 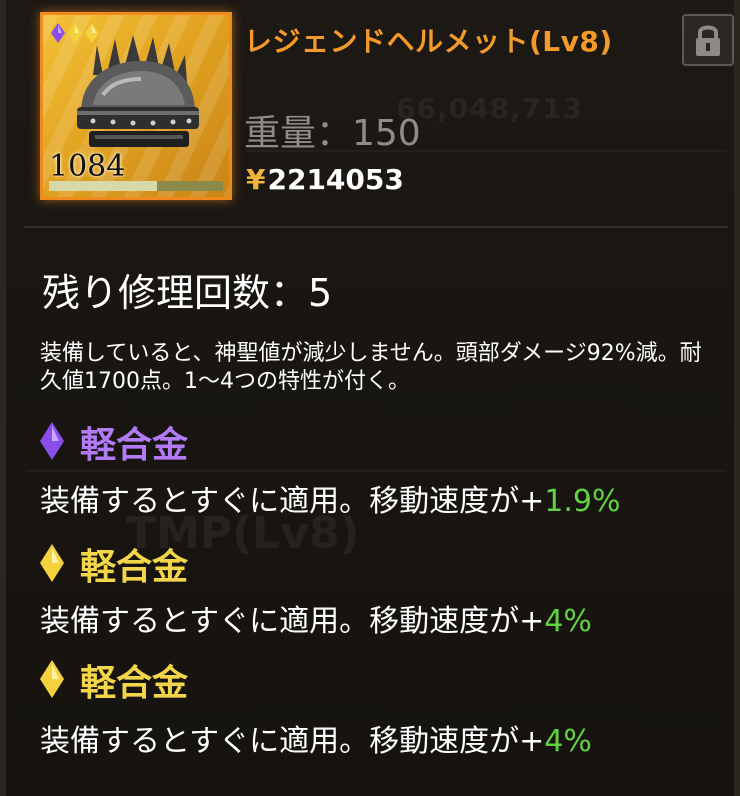 What do you see at coordinates (335, 179) in the screenshot?
I see `price-value: 2214053` at bounding box center [335, 179].